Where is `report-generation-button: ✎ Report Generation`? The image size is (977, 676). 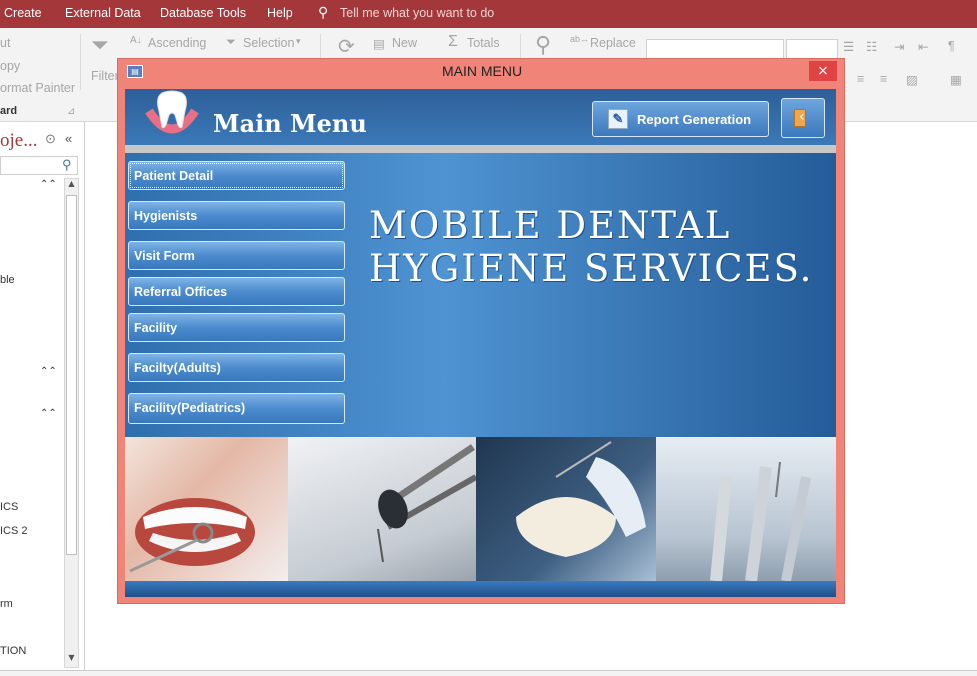
report-generation-button: ✎ Report Generation is located at coordinates (680, 119).